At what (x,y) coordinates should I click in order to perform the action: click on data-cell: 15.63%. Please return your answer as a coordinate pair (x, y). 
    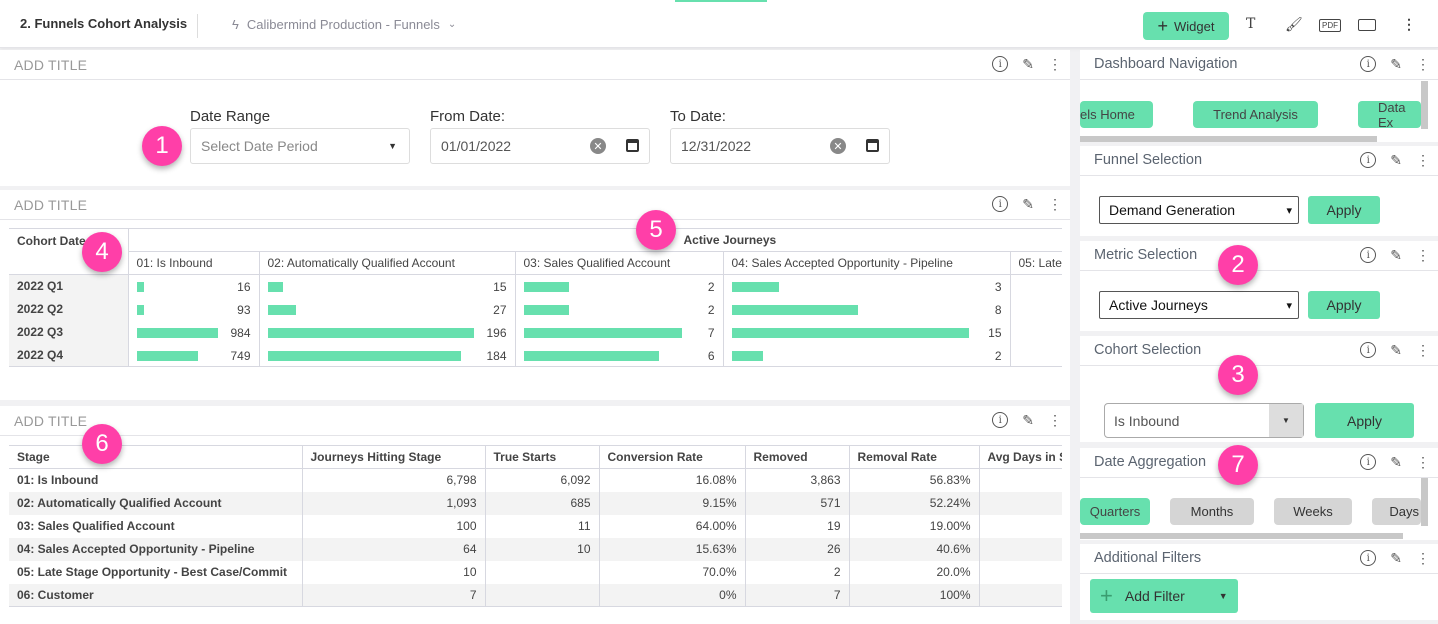
    Looking at the image, I should click on (671, 549).